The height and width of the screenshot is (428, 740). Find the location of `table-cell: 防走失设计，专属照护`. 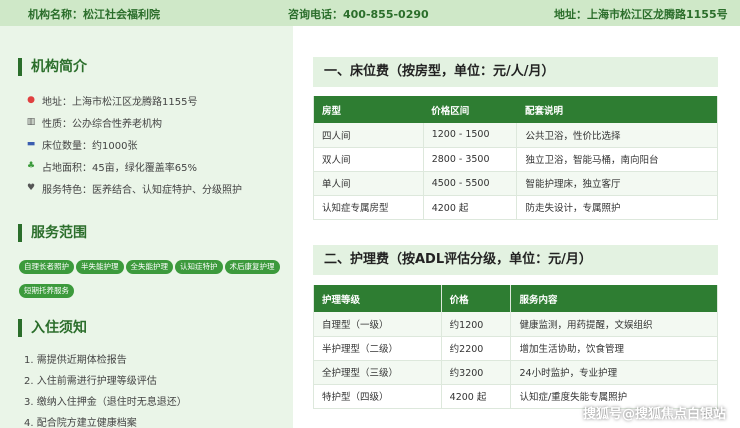

table-cell: 防走失设计，专属照护 is located at coordinates (617, 207).